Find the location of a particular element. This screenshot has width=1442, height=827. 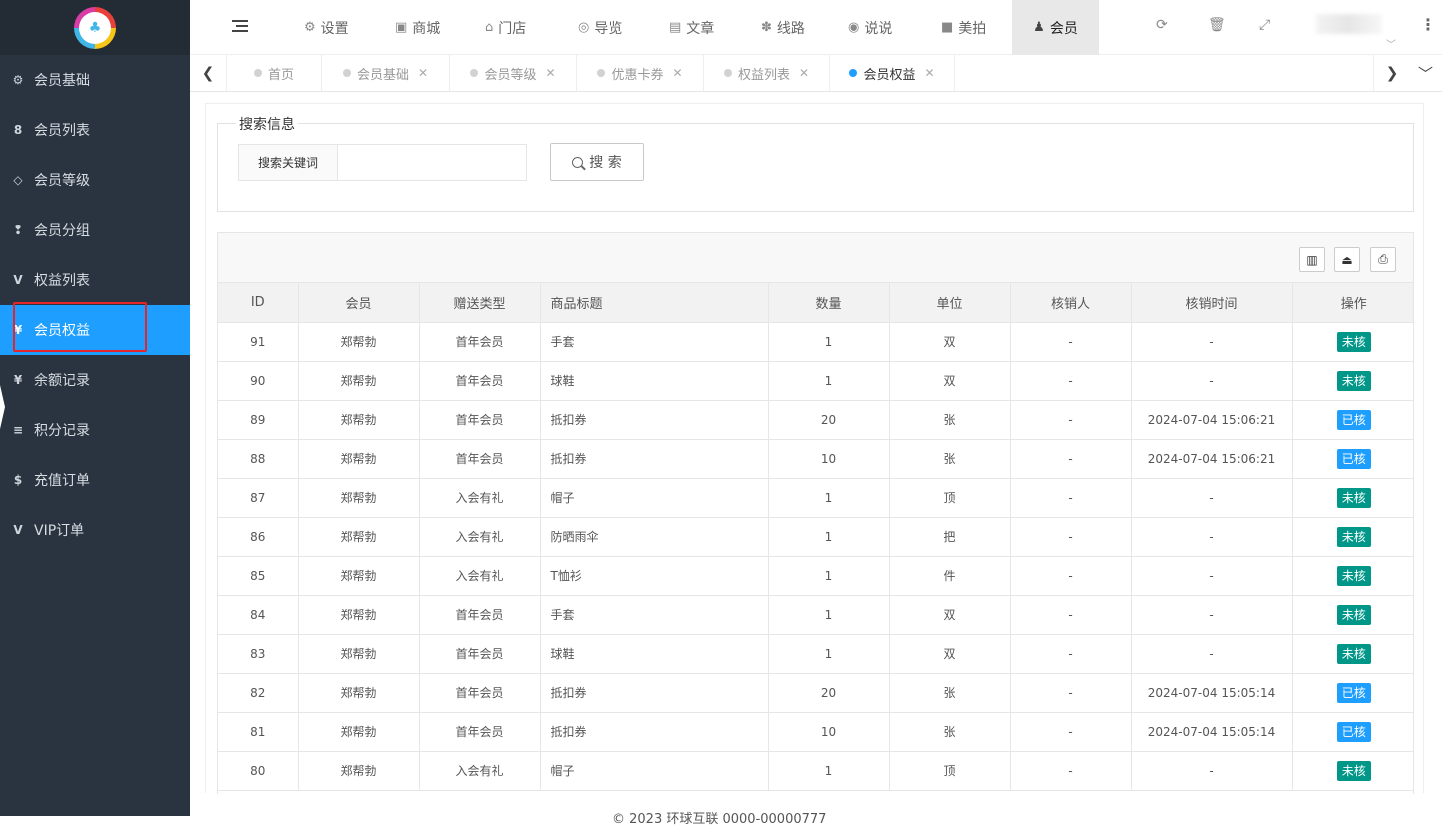

tab-3: 优惠卡券 ✕ is located at coordinates (640, 73).